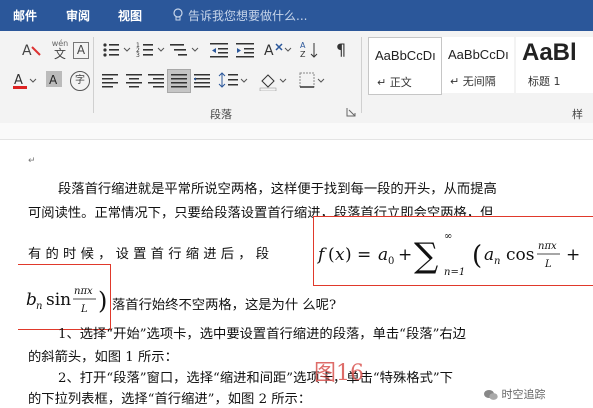  I want to click on style-normal-name: ↵ 正文, so click(394, 82).